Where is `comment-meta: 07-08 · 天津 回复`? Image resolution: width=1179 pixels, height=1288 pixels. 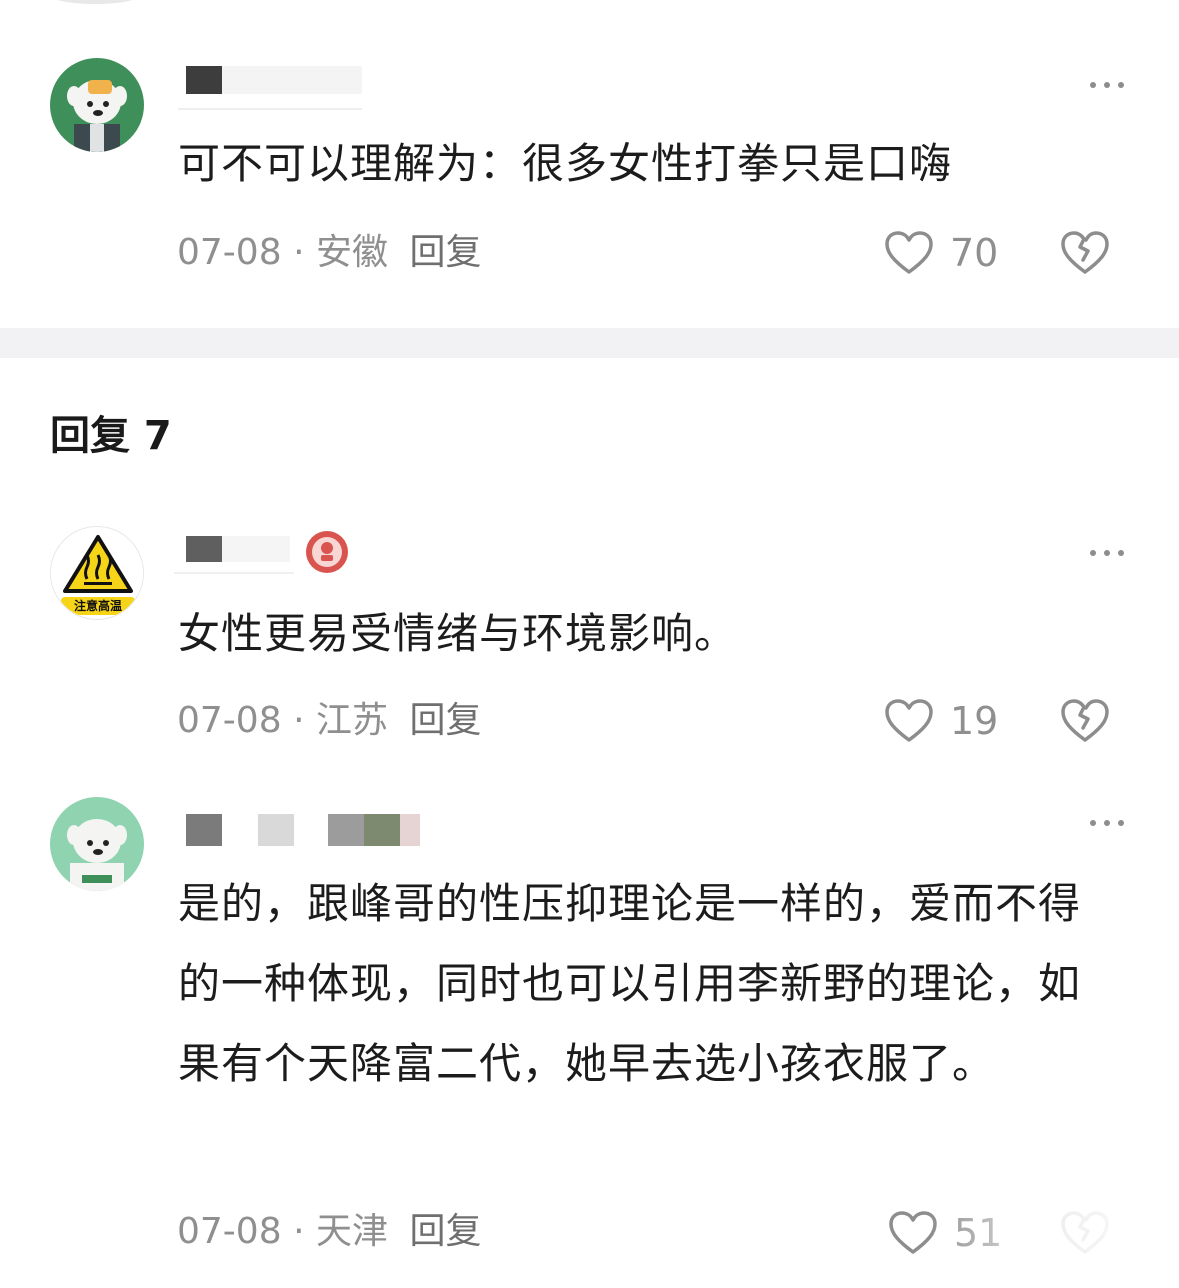 comment-meta: 07-08 · 天津 回复 is located at coordinates (329, 1232).